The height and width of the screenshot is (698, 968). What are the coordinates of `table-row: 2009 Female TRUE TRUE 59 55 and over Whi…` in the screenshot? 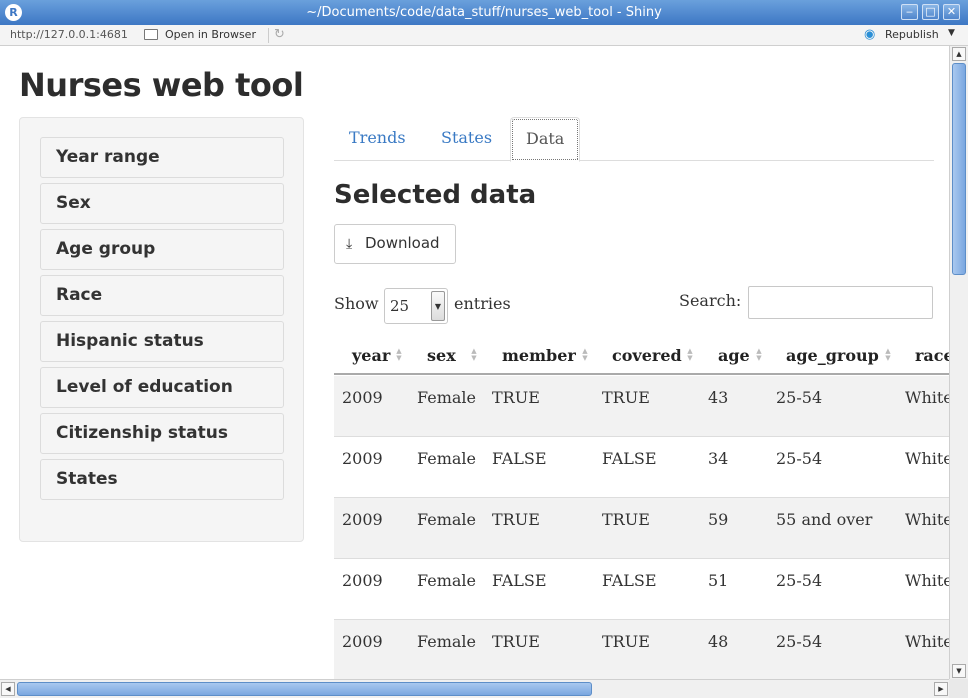 It's located at (641, 528).